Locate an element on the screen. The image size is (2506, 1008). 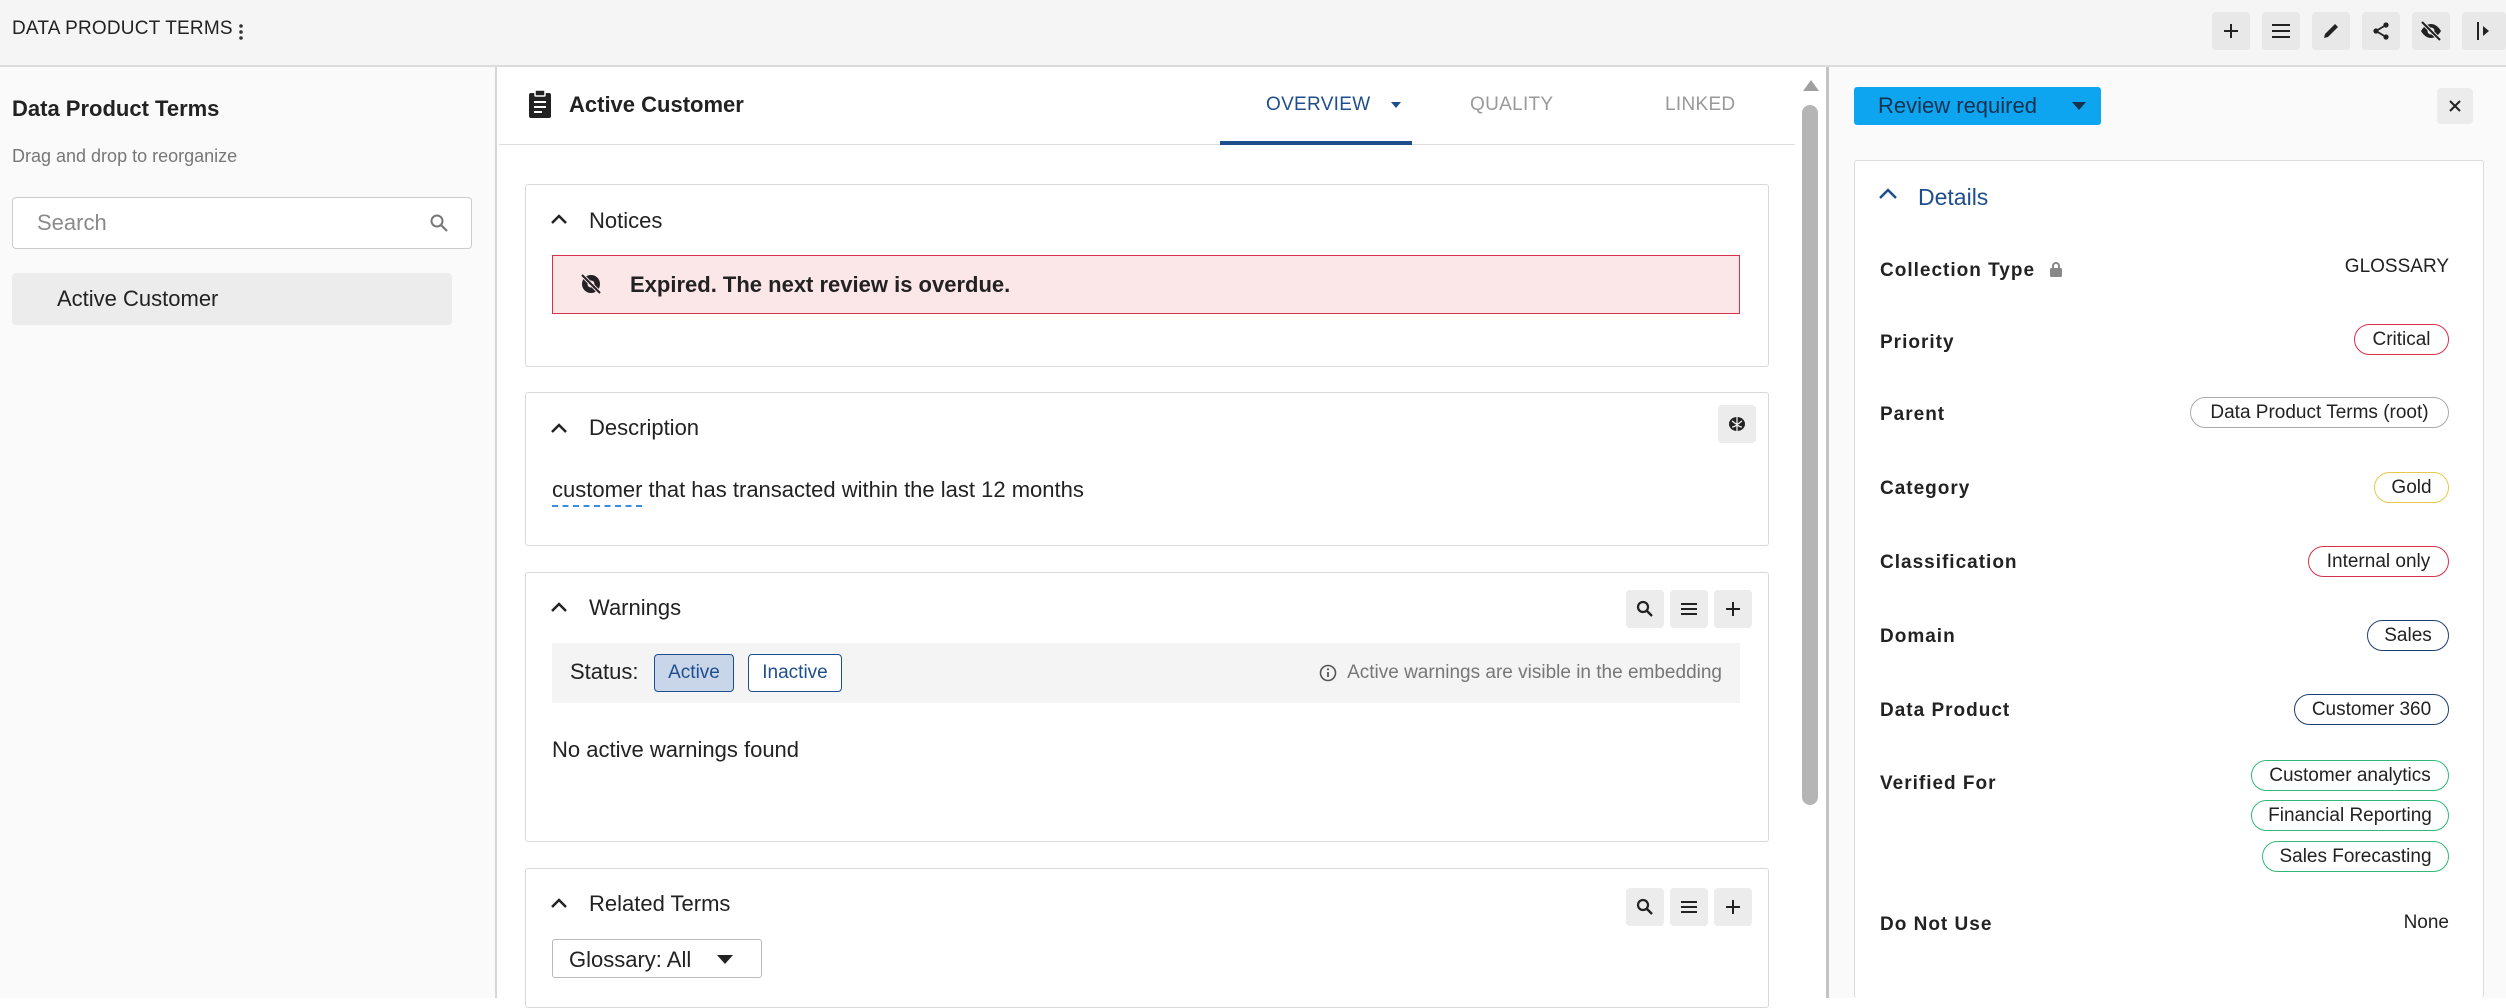
status-label: Status: is located at coordinates (604, 671).